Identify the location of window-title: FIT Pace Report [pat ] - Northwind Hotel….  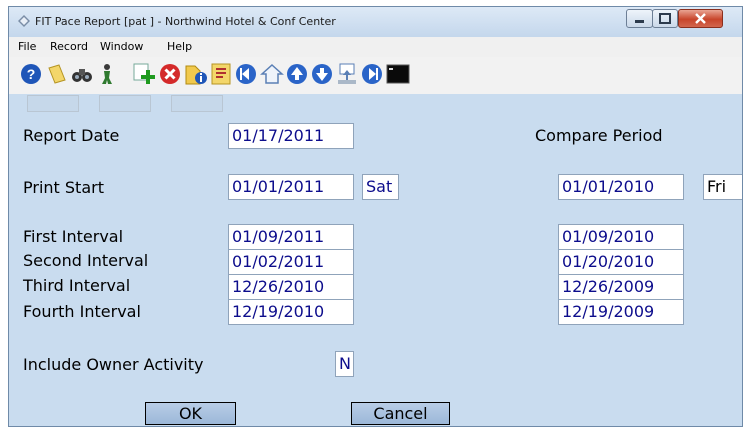
(185, 21).